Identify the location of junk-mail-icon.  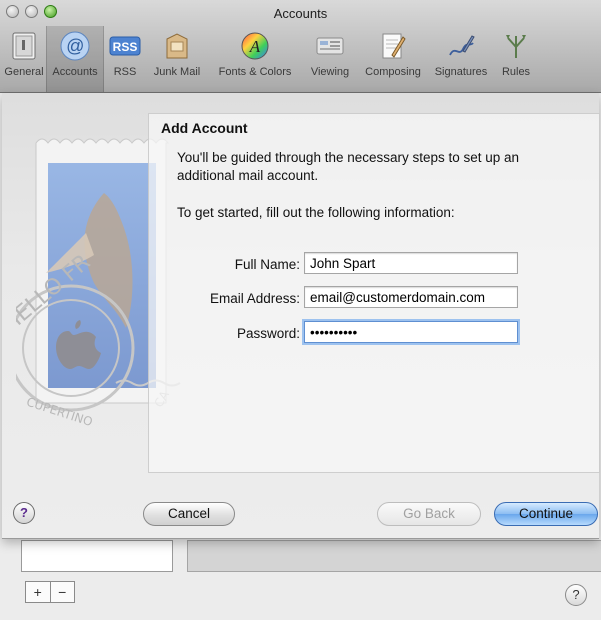
(177, 46).